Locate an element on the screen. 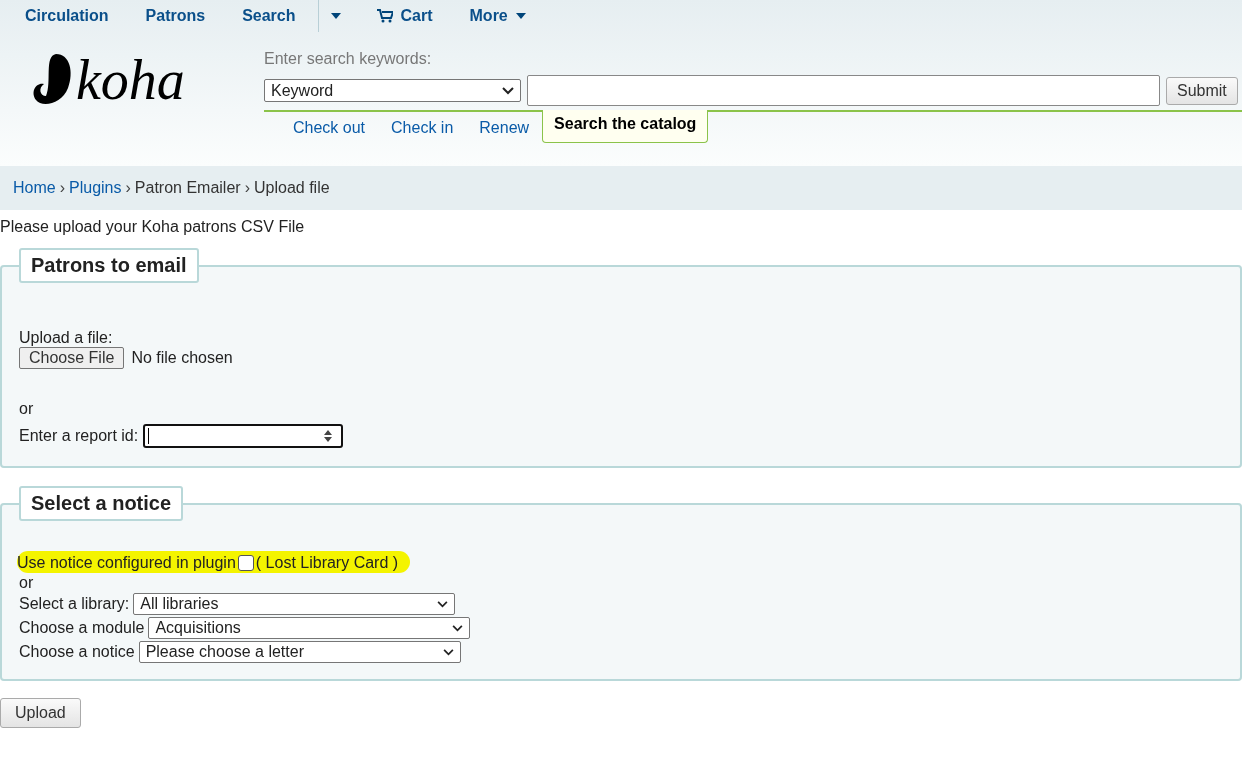 The image size is (1242, 767). dropdown-select: All libraries is located at coordinates (294, 604).